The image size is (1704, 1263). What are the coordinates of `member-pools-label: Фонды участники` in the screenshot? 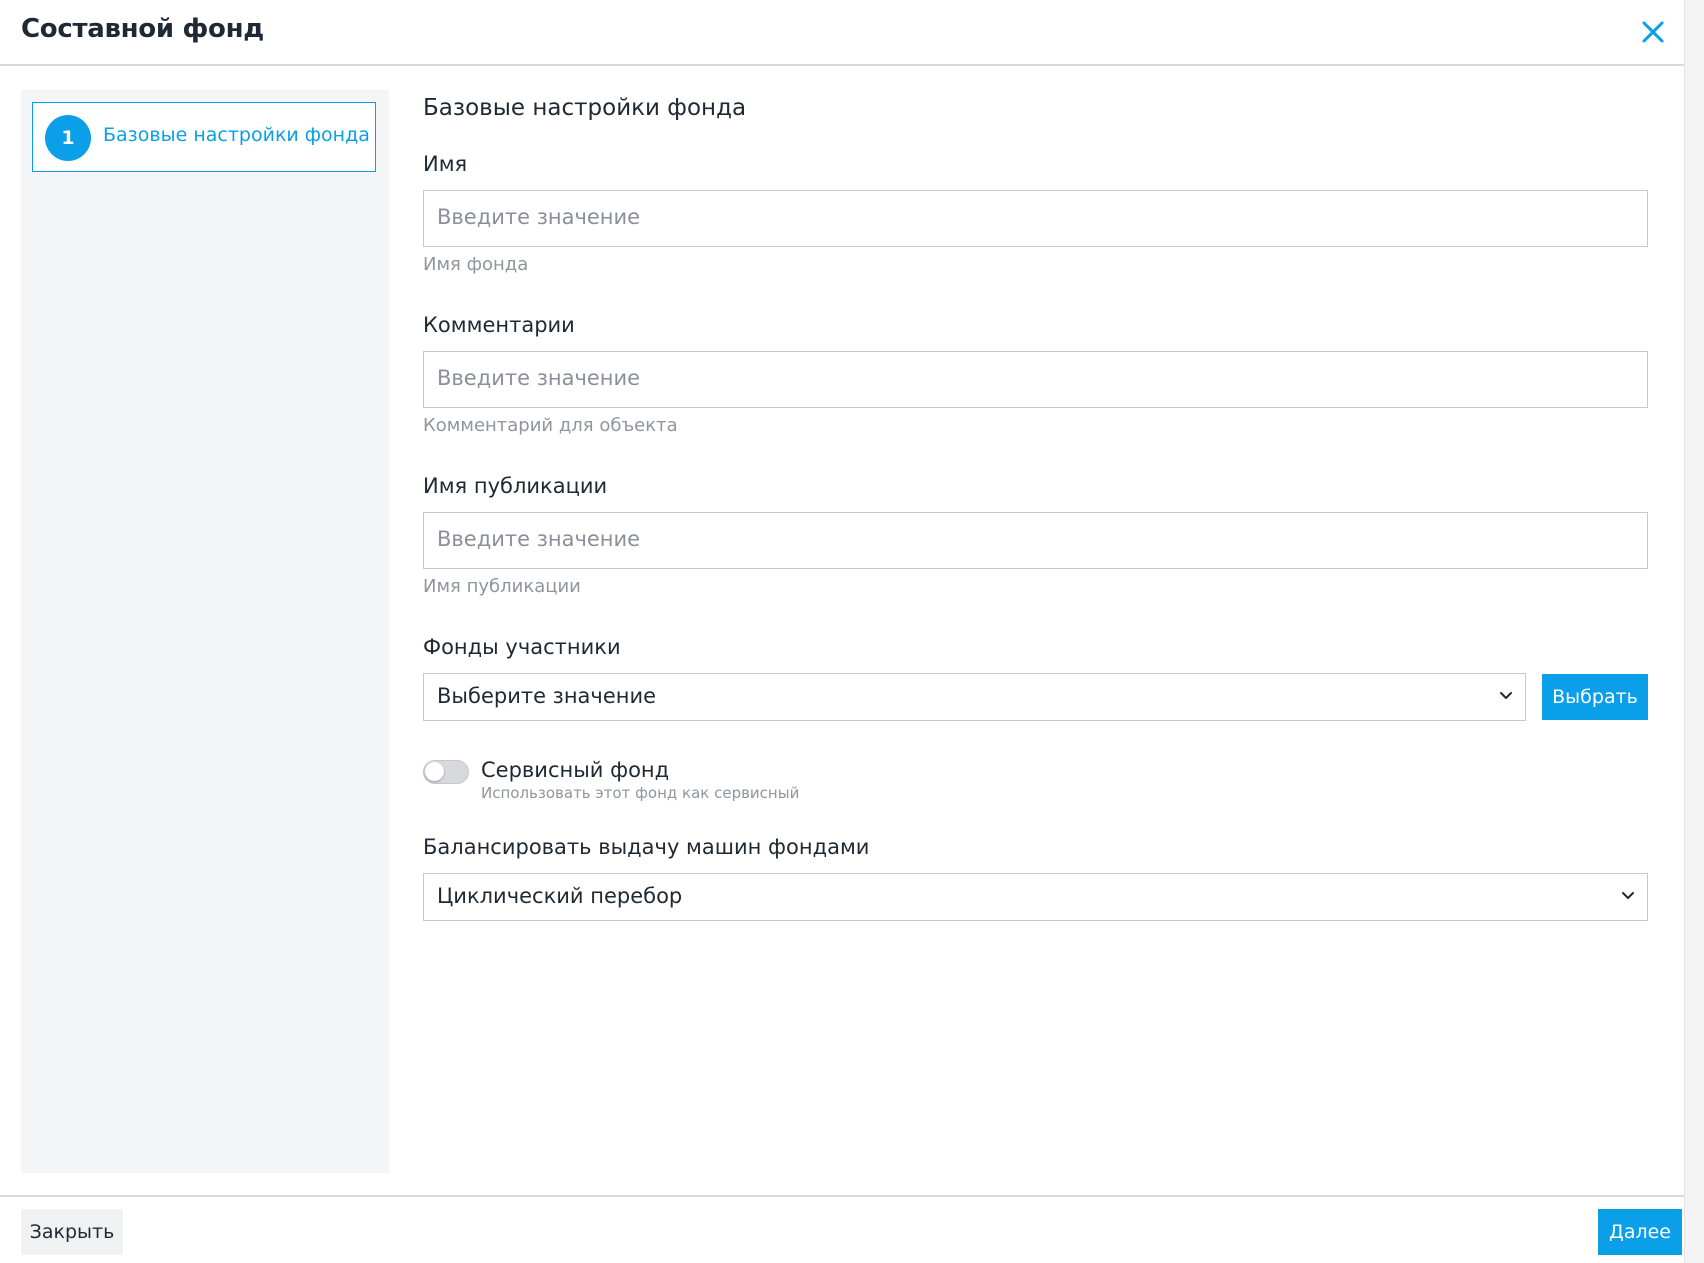 It's located at (522, 647).